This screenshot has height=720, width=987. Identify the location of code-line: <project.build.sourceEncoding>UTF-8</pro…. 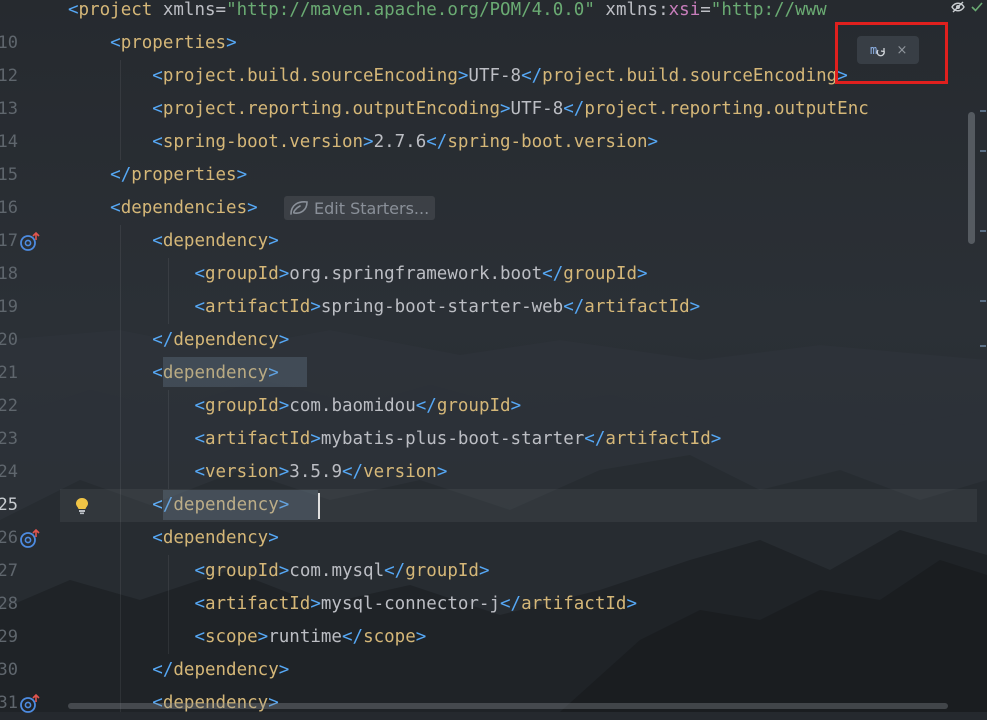
(457, 76).